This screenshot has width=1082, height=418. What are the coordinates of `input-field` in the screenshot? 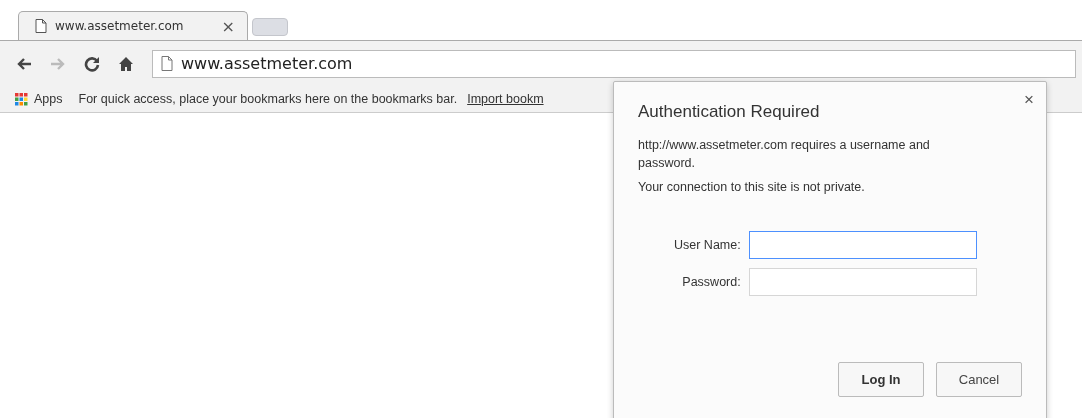 It's located at (862, 245).